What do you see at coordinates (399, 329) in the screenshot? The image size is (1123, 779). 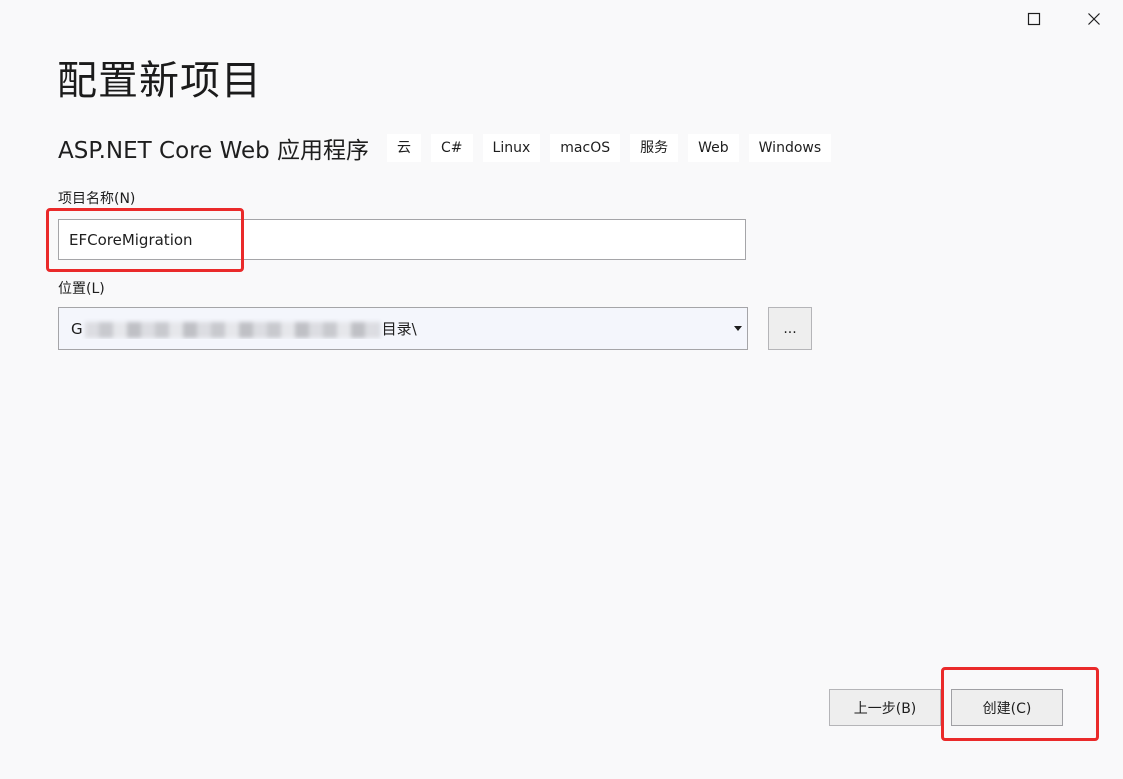 I see `location-suffix: 目录\` at bounding box center [399, 329].